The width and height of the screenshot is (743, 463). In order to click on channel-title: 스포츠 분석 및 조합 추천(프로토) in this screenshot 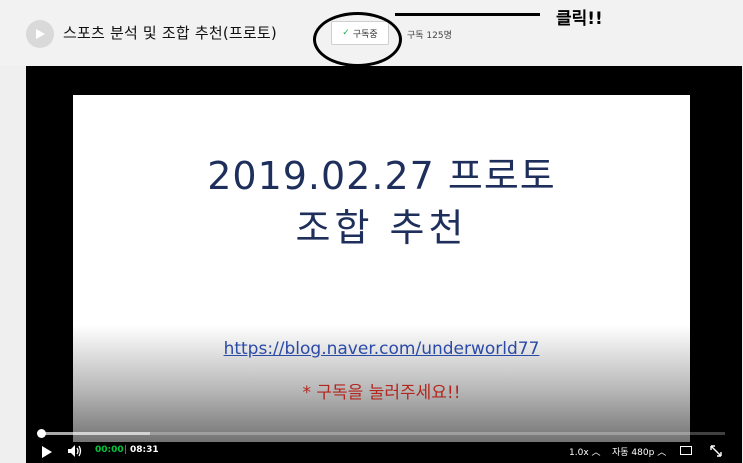, I will do `click(170, 32)`.